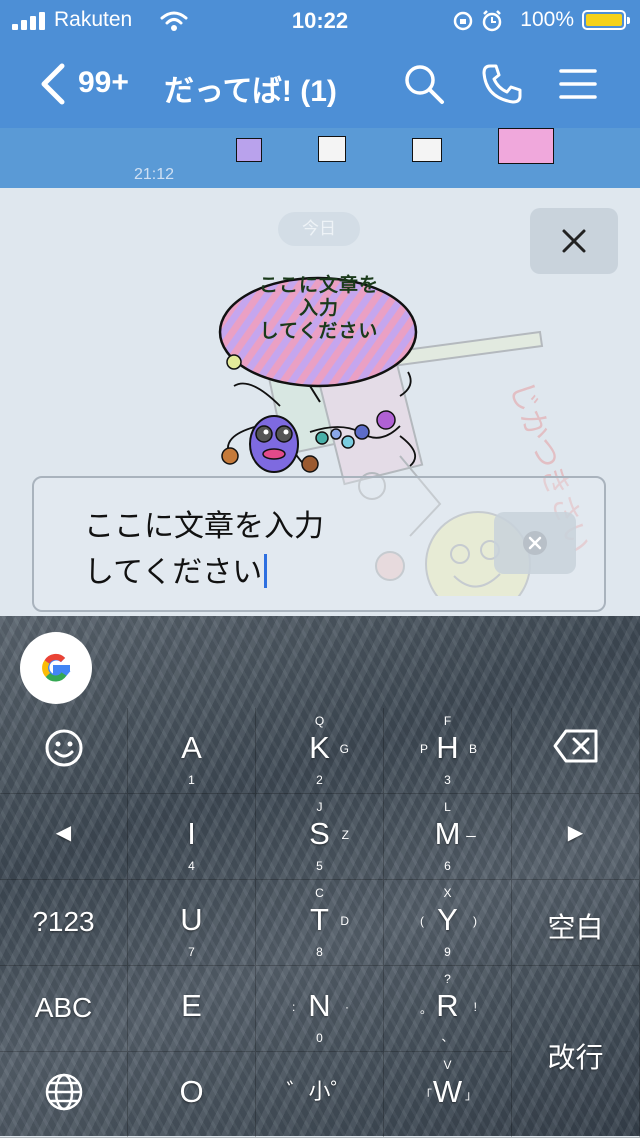  What do you see at coordinates (319, 952) in the screenshot?
I see `key-hint-down: 8` at bounding box center [319, 952].